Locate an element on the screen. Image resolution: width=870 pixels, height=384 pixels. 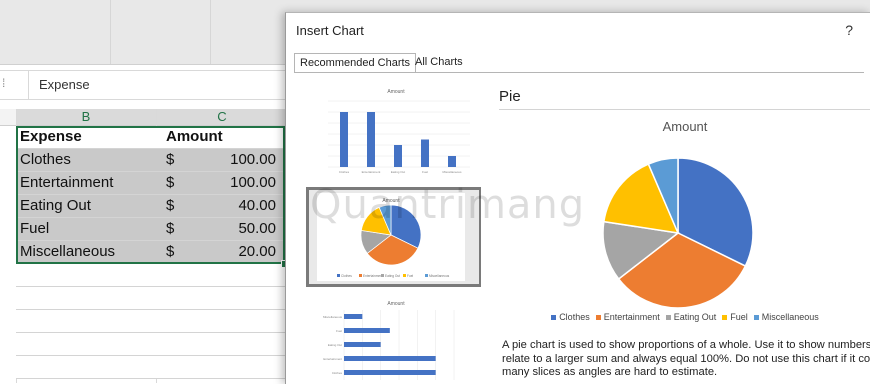
thumb-bar-title: Amount is located at coordinates (396, 304).